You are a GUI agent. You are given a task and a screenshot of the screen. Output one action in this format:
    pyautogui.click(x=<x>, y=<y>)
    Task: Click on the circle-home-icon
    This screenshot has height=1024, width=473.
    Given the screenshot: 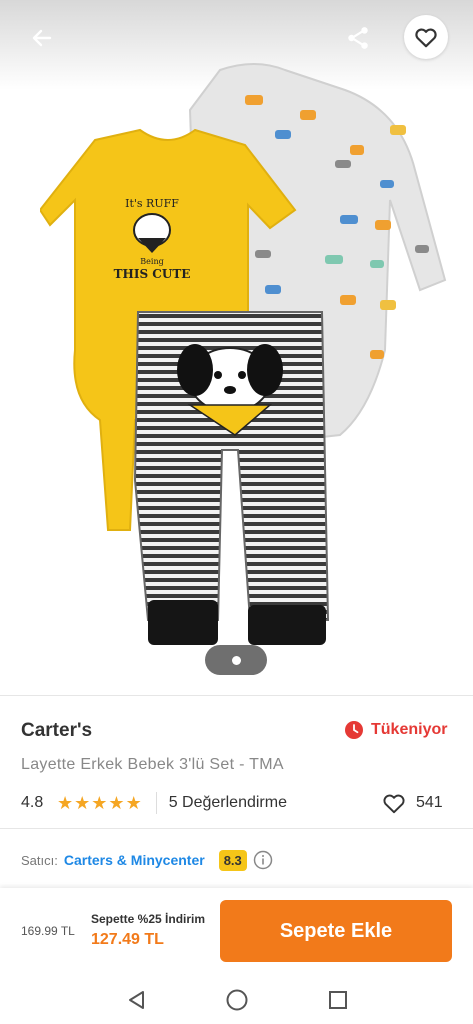 What is the action you would take?
    pyautogui.click(x=237, y=1000)
    